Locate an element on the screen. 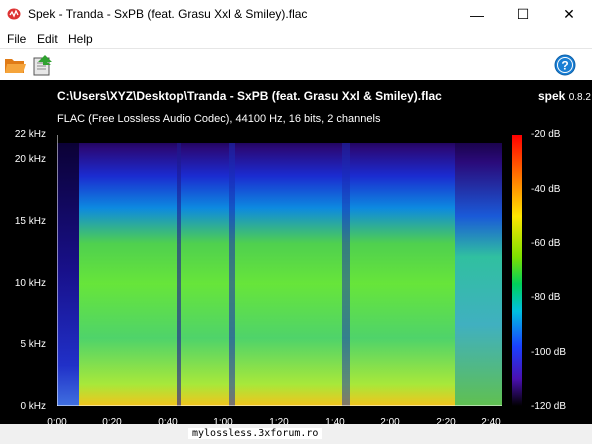  toolbar: ? is located at coordinates (296, 64).